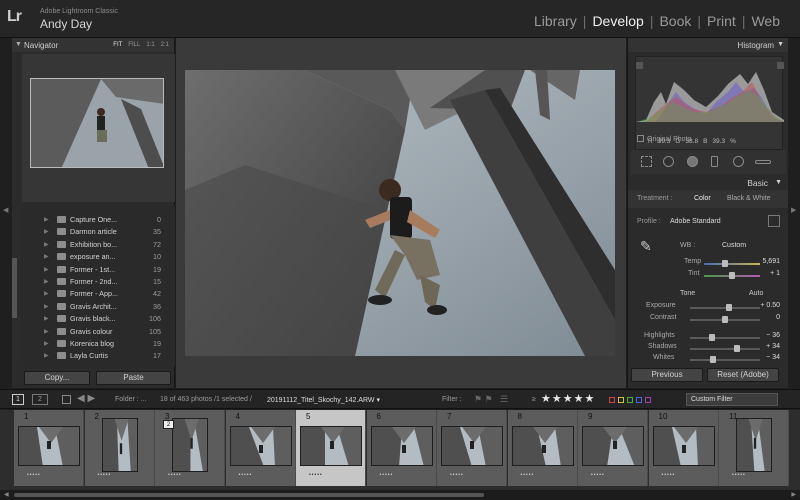 The height and width of the screenshot is (500, 800). I want to click on filmstrip-scroll-thumb, so click(249, 495).